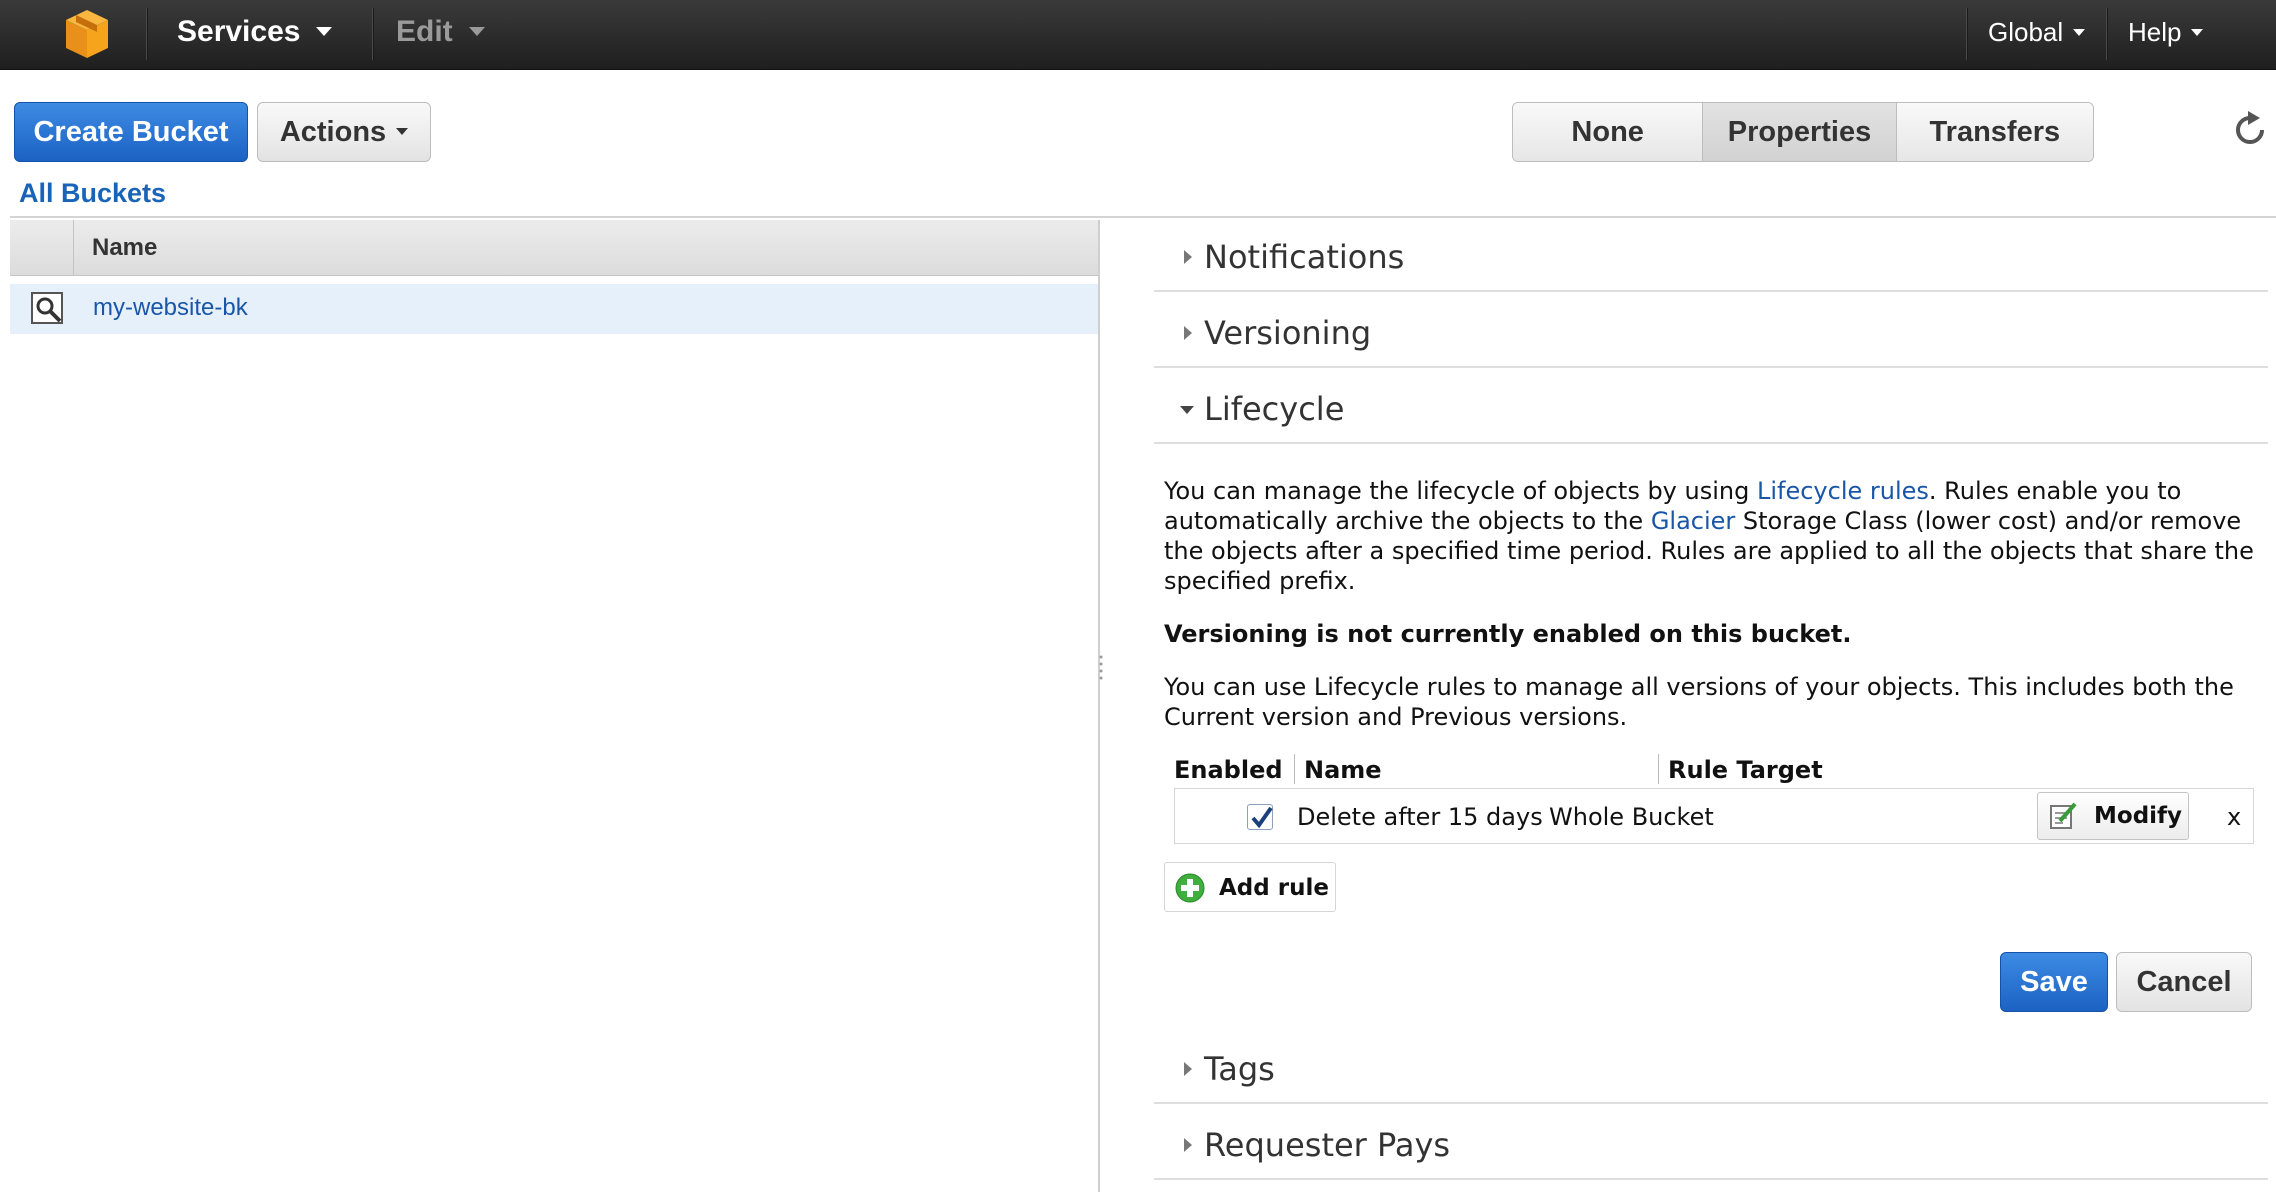 The height and width of the screenshot is (1192, 2276). What do you see at coordinates (1420, 817) in the screenshot?
I see `rule-name: Delete after 15 days` at bounding box center [1420, 817].